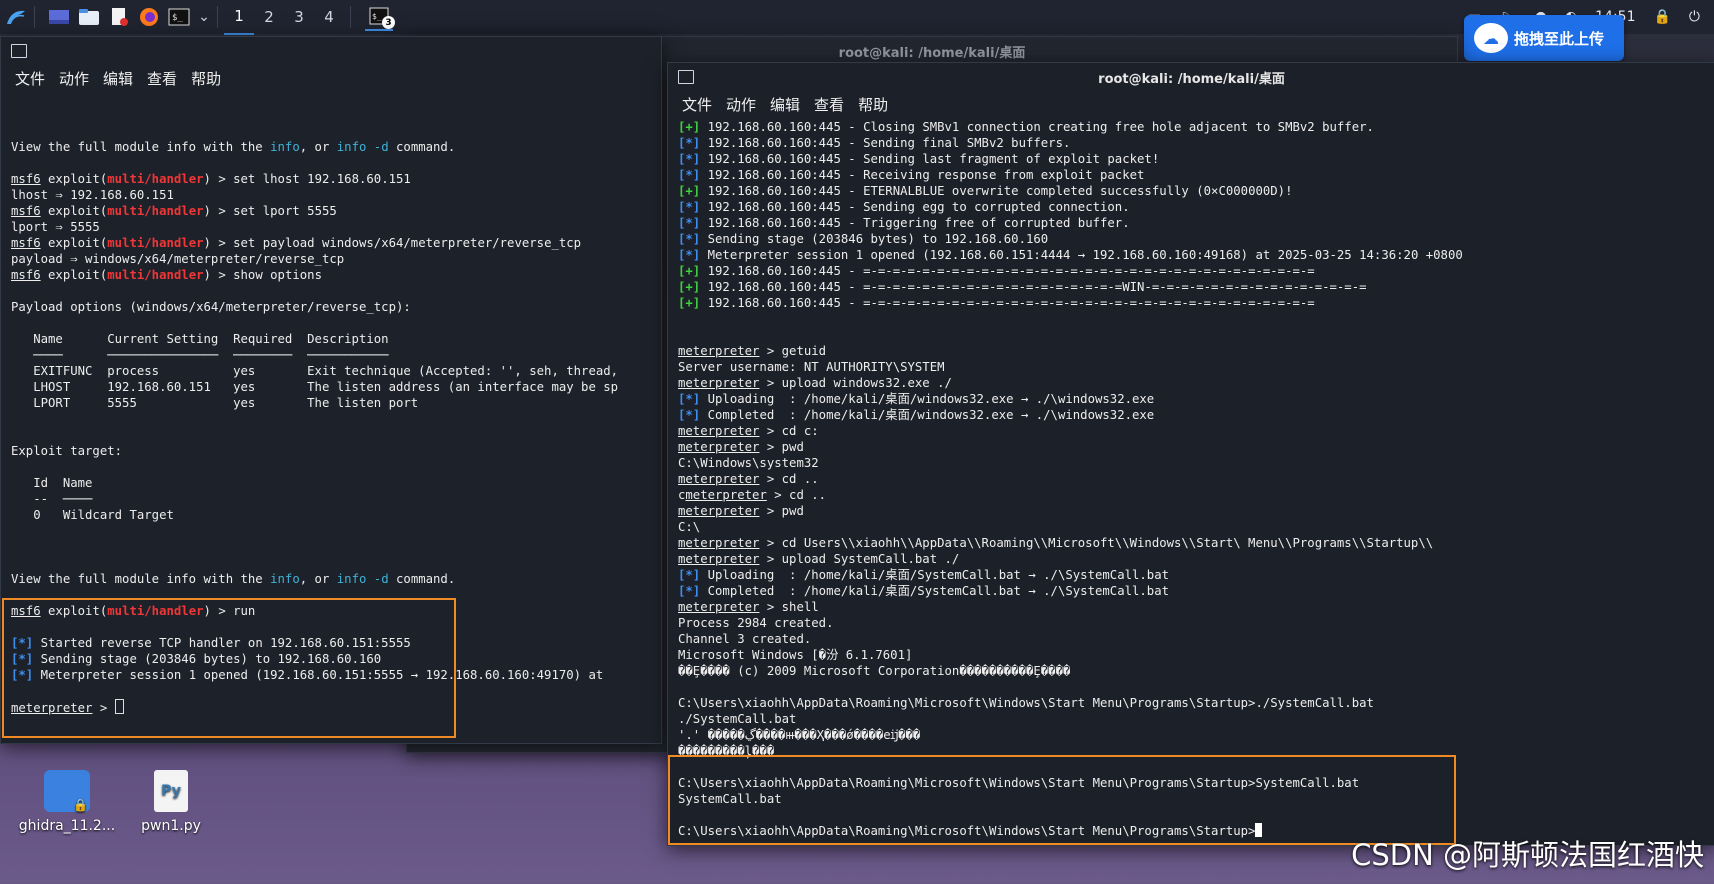 This screenshot has width=1714, height=884. I want to click on terminal-text: > pwd, so click(781, 511).